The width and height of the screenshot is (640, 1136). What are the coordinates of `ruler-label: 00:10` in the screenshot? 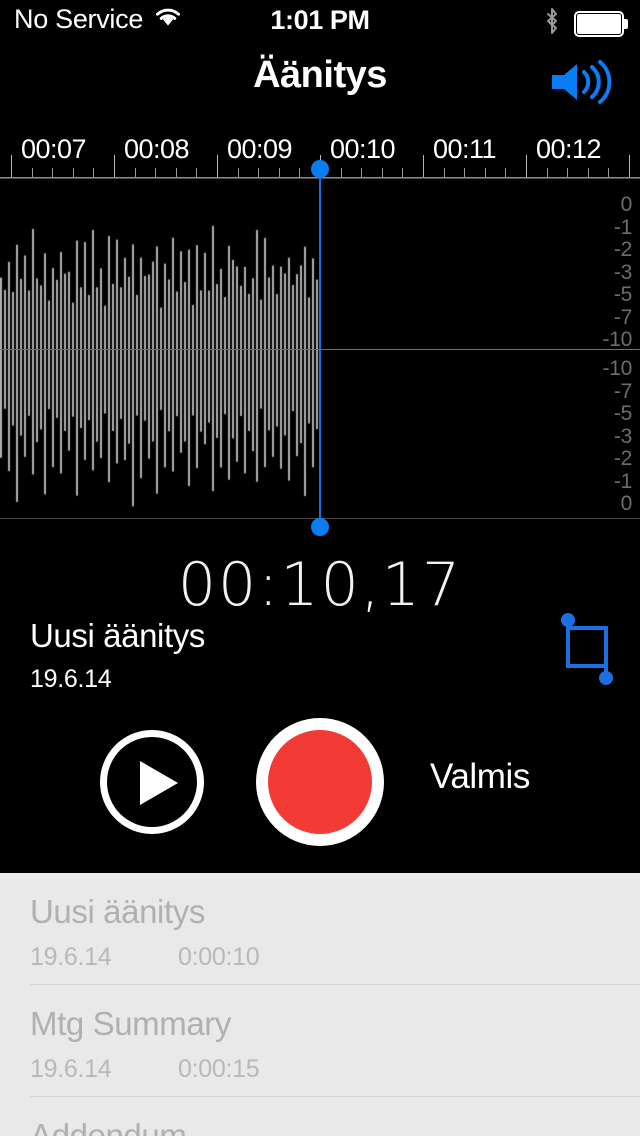 It's located at (363, 149).